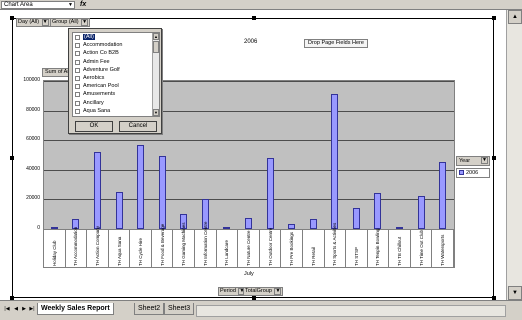 Image resolution: width=522 pixels, height=320 pixels. What do you see at coordinates (7, 309) in the screenshot?
I see `first-sheet-icon: |◀` at bounding box center [7, 309].